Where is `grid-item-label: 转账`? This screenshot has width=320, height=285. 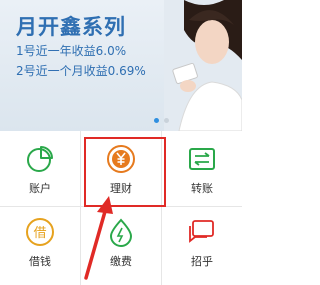
grid-item-label: 转账 is located at coordinates (202, 188).